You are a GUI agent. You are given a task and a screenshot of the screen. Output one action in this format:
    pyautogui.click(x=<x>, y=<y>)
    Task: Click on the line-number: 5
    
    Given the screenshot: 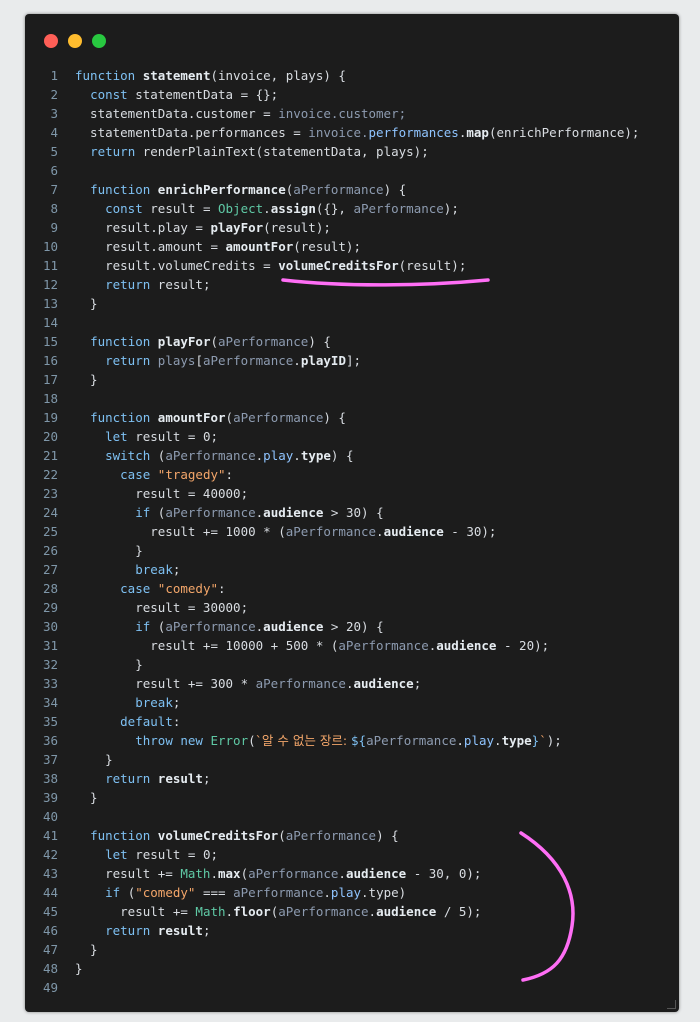 What is the action you would take?
    pyautogui.click(x=54, y=151)
    